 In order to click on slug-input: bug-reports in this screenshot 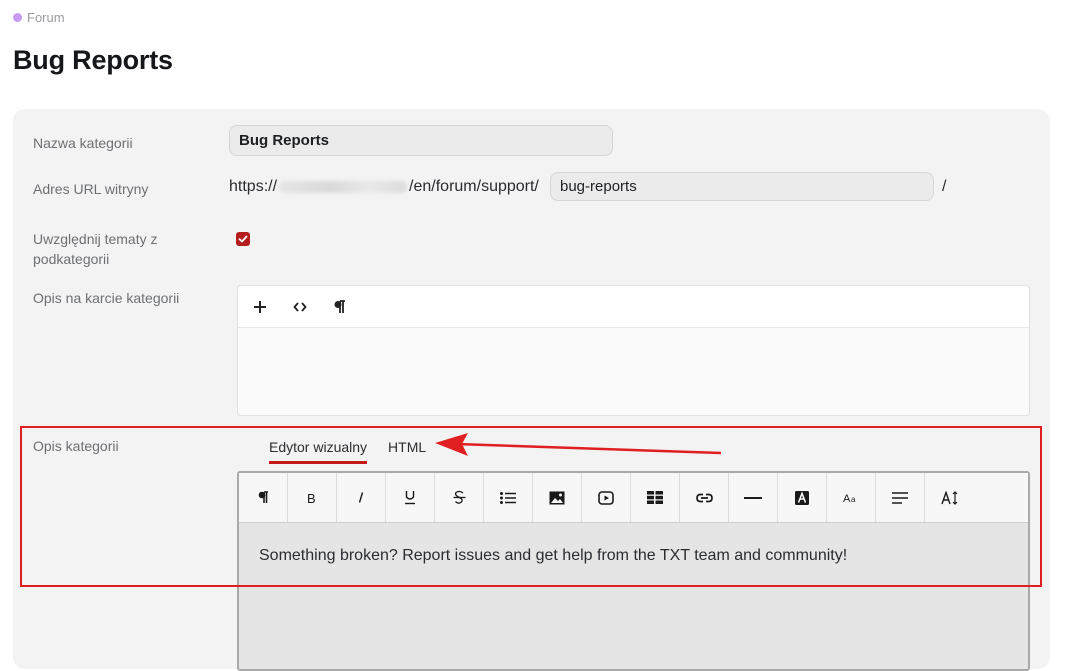, I will do `click(742, 186)`.